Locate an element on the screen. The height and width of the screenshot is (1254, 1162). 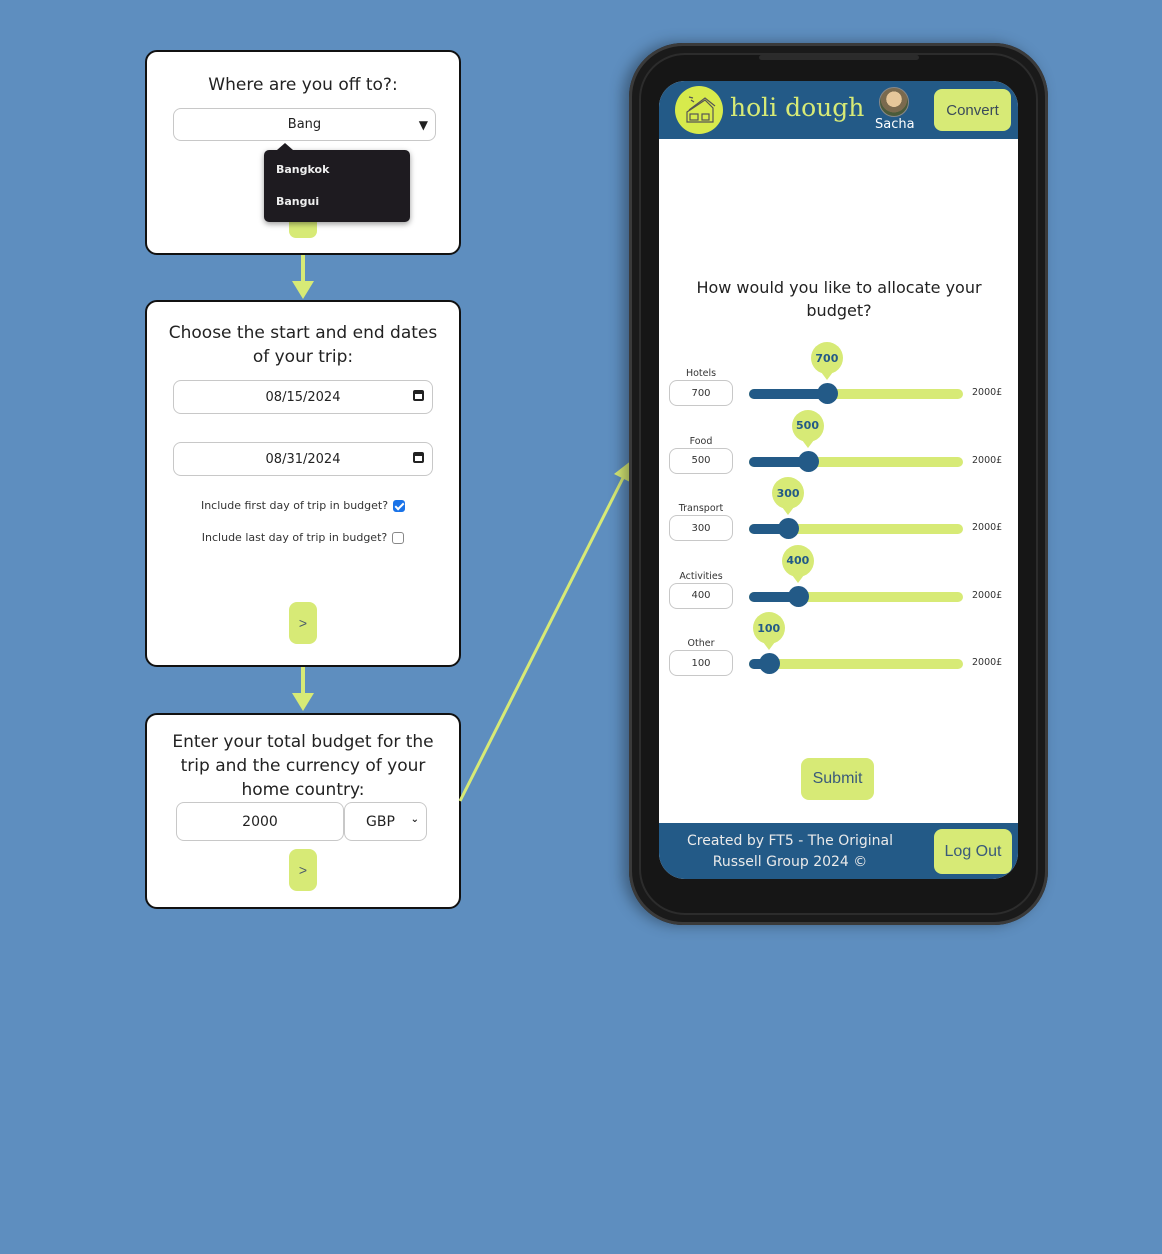
convert-button: Convert is located at coordinates (972, 110).